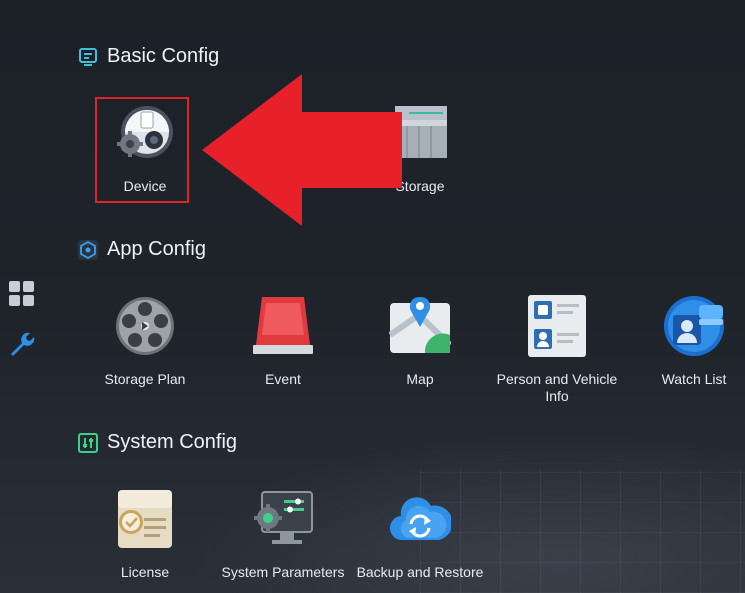 This screenshot has height=593, width=745. Describe the element at coordinates (145, 379) in the screenshot. I see `tile-label: Storage Plan` at that location.